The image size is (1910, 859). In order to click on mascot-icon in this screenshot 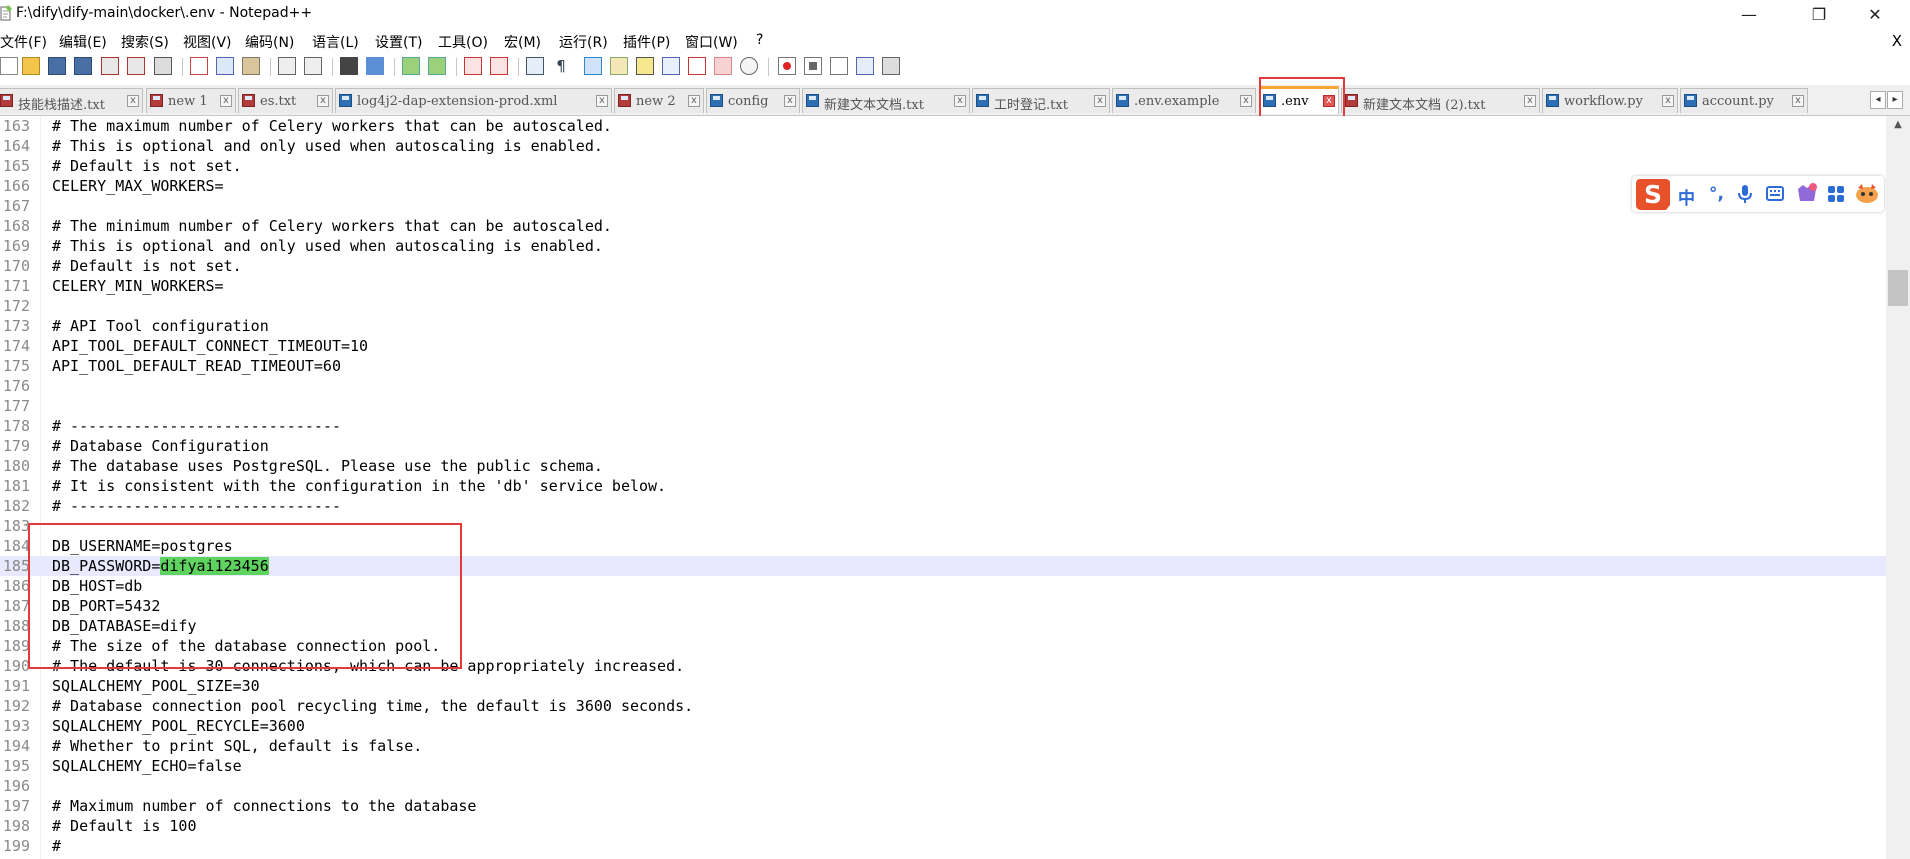, I will do `click(1867, 194)`.